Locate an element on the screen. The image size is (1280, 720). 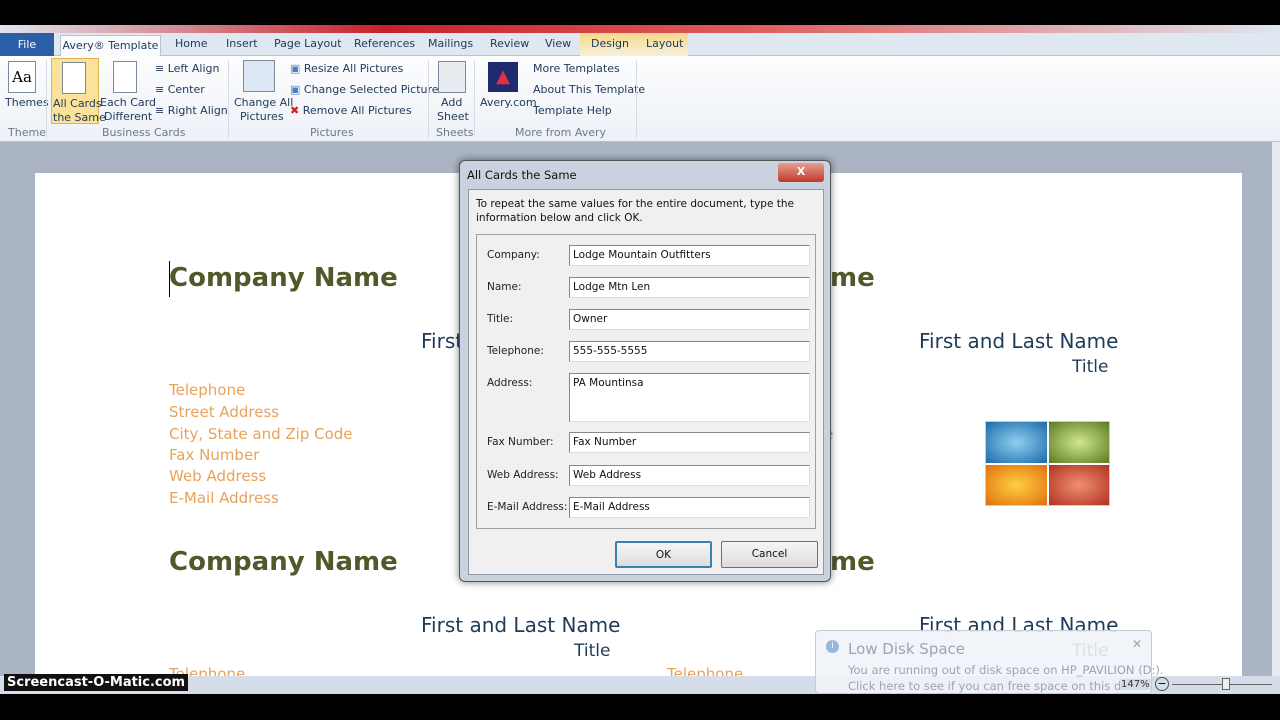
tab-layout: Layout is located at coordinates (664, 43).